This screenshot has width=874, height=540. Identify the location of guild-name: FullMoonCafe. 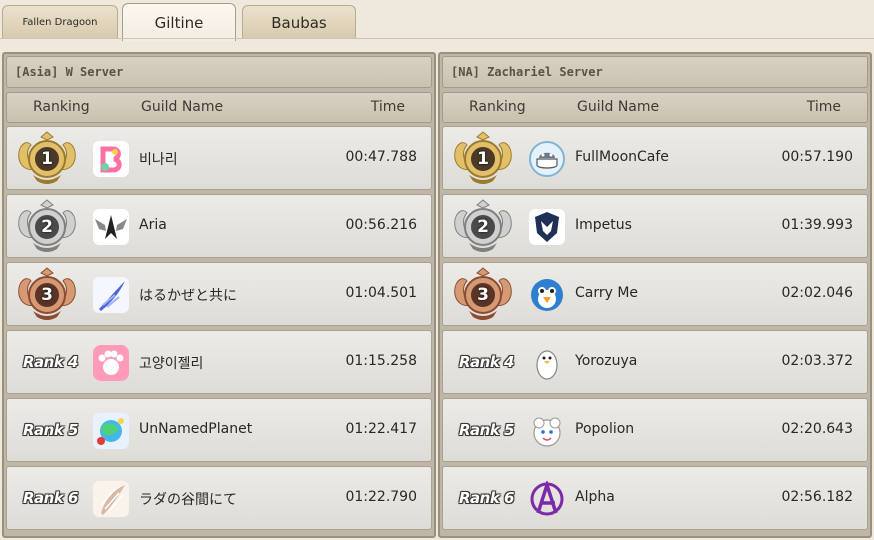
(622, 157).